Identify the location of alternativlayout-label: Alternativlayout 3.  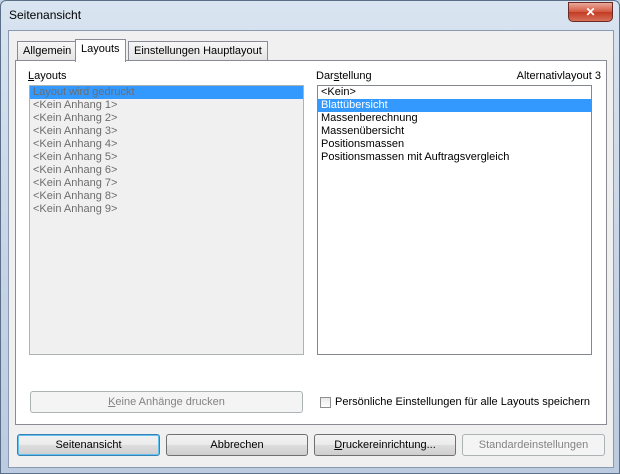
(558, 76).